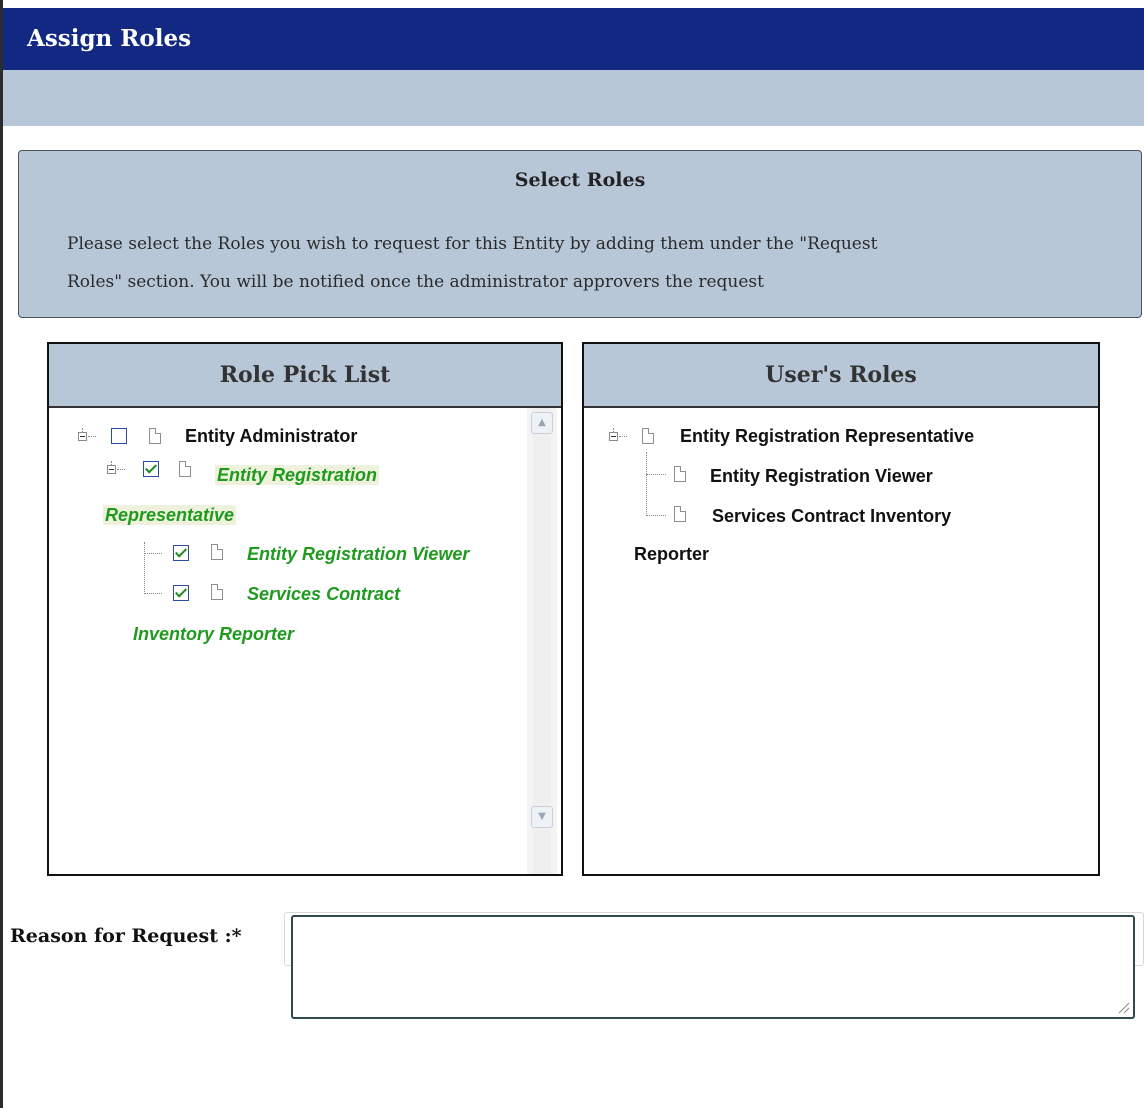  I want to click on scrollbar-track, so click(542, 641).